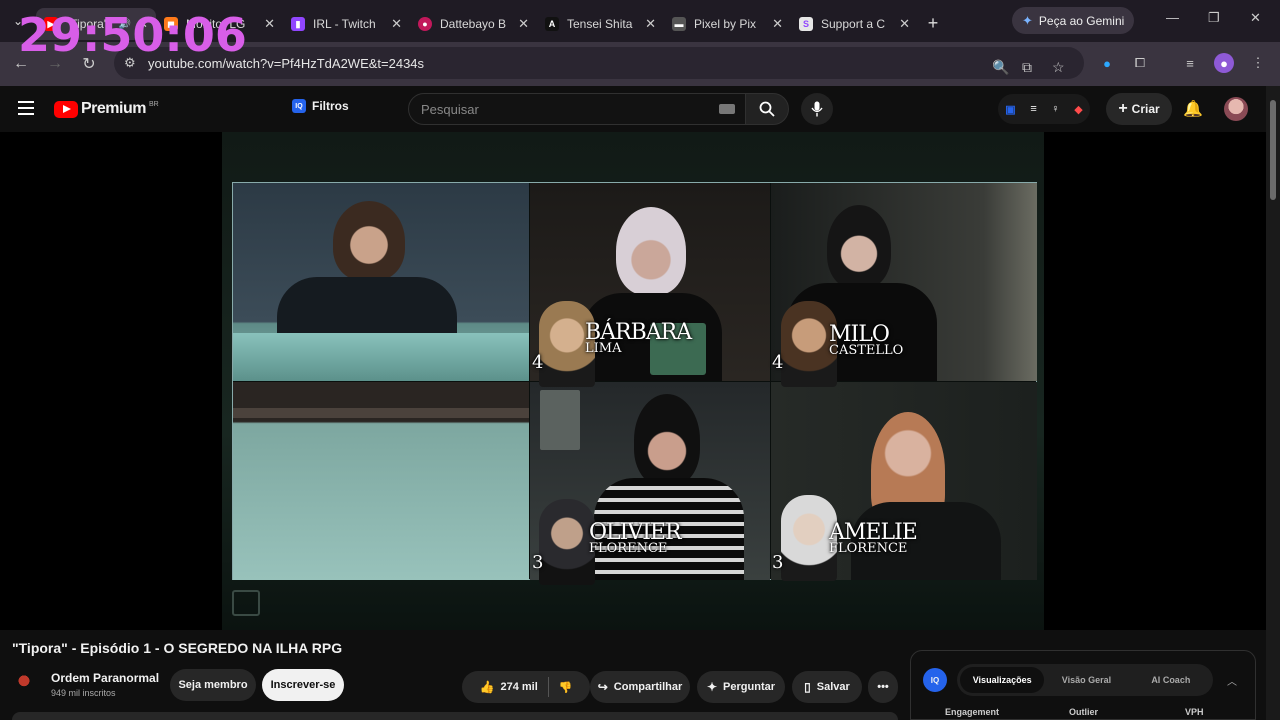  I want to click on youtube-play-logo-icon, so click(66, 109).